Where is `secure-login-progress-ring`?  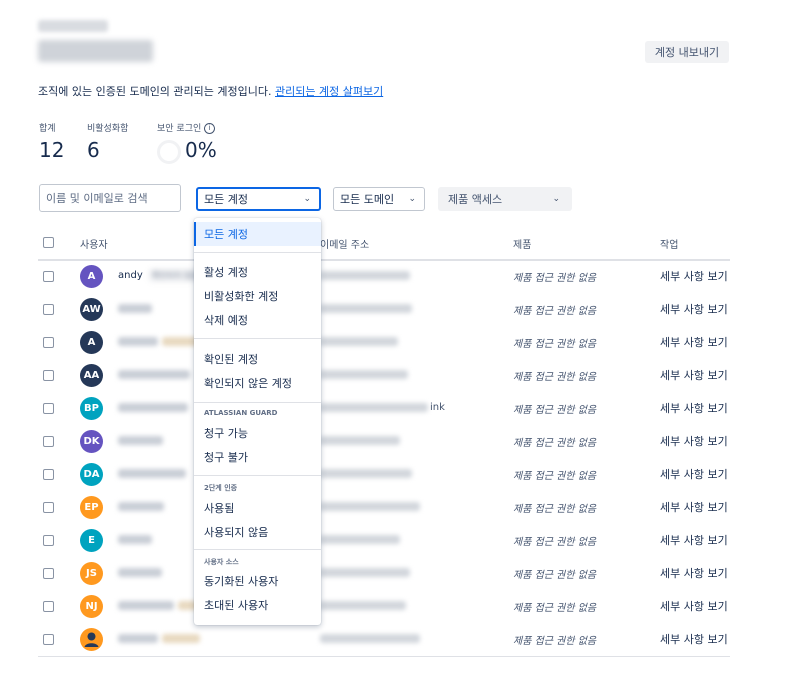 secure-login-progress-ring is located at coordinates (169, 152).